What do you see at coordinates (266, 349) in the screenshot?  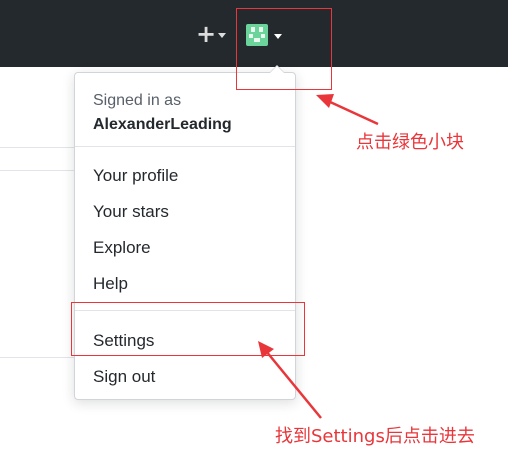 I see `arrow-head-settings` at bounding box center [266, 349].